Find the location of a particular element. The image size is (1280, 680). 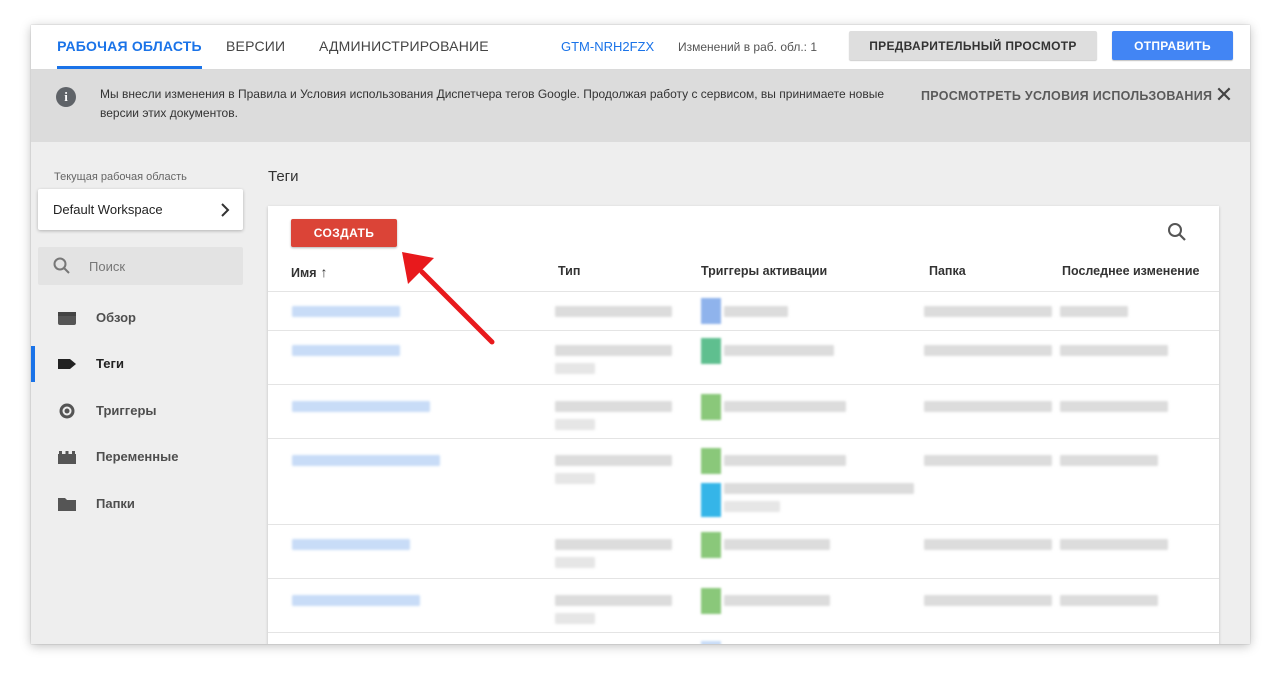

sidebar-item-folders: Папки is located at coordinates (151, 504).